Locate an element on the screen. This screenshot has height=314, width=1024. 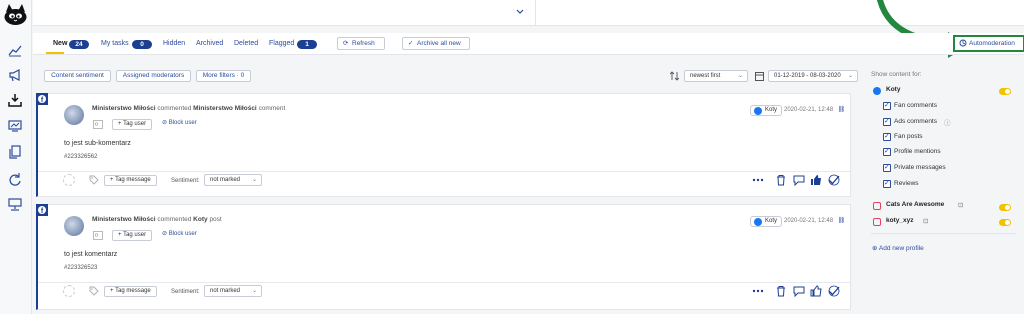
plus-circle-icon: ⊕ is located at coordinates (875, 248).